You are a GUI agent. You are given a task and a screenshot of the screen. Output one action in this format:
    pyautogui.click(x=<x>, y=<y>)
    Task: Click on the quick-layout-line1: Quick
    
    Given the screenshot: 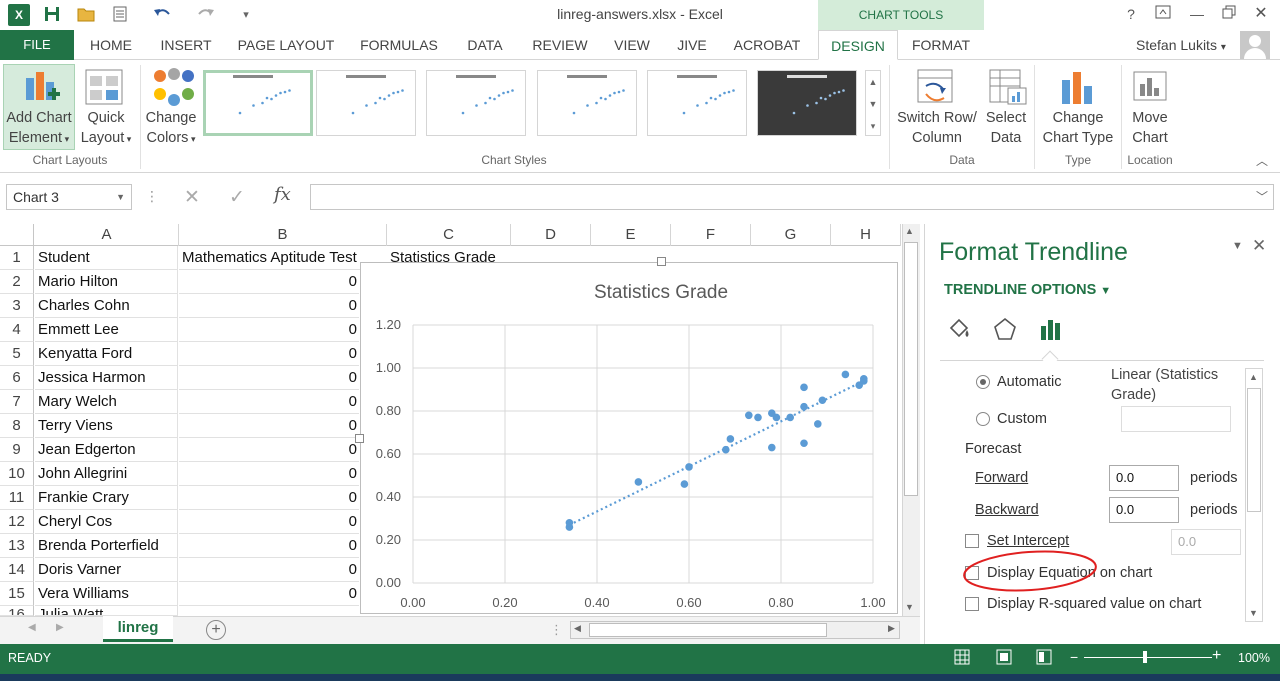 What is the action you would take?
    pyautogui.click(x=105, y=118)
    